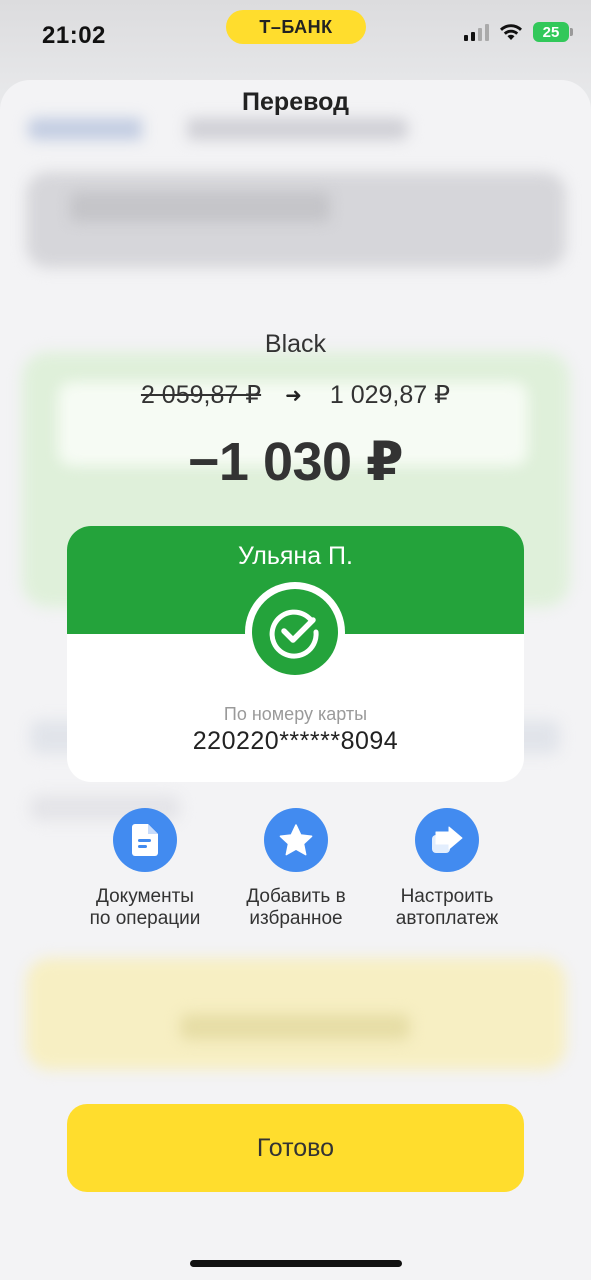 The image size is (591, 1280). I want to click on arrow-right-icon: ➜, so click(293, 395).